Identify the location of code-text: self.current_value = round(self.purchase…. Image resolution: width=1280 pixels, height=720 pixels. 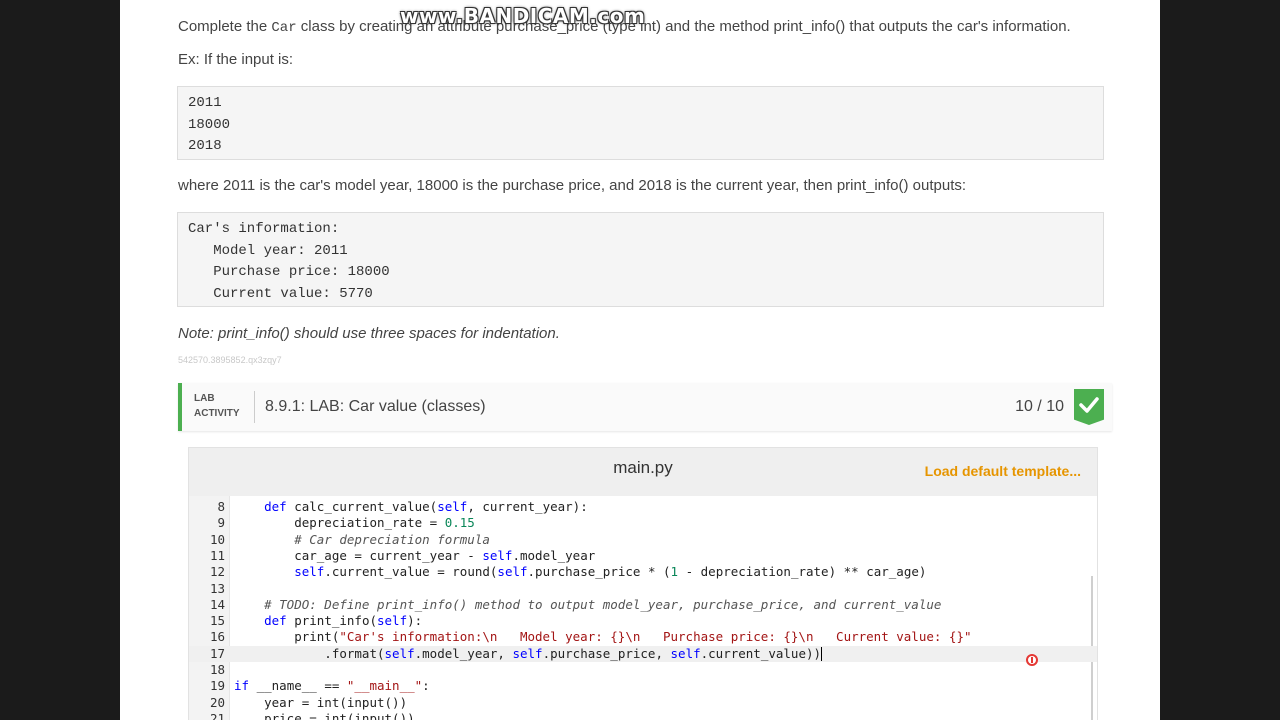
(610, 572).